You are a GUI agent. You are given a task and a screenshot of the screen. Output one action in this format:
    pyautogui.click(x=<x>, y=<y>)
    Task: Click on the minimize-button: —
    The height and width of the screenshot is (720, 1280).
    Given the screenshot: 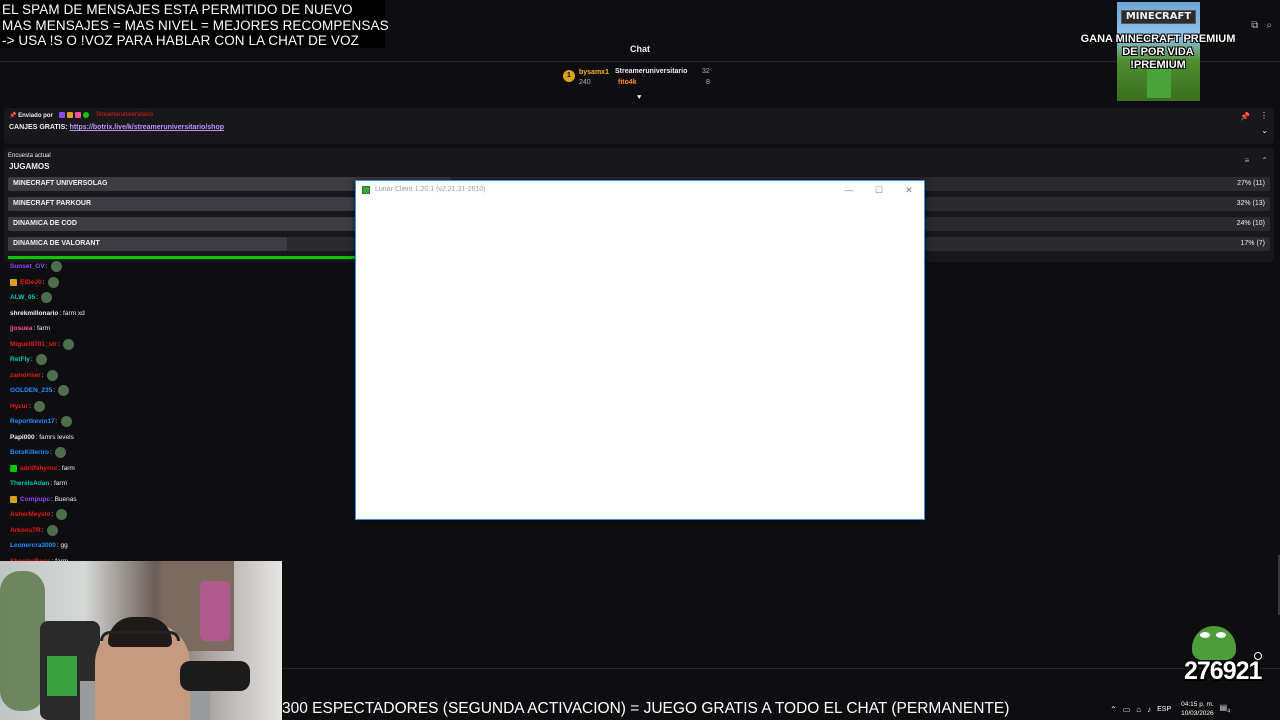 What is the action you would take?
    pyautogui.click(x=849, y=190)
    